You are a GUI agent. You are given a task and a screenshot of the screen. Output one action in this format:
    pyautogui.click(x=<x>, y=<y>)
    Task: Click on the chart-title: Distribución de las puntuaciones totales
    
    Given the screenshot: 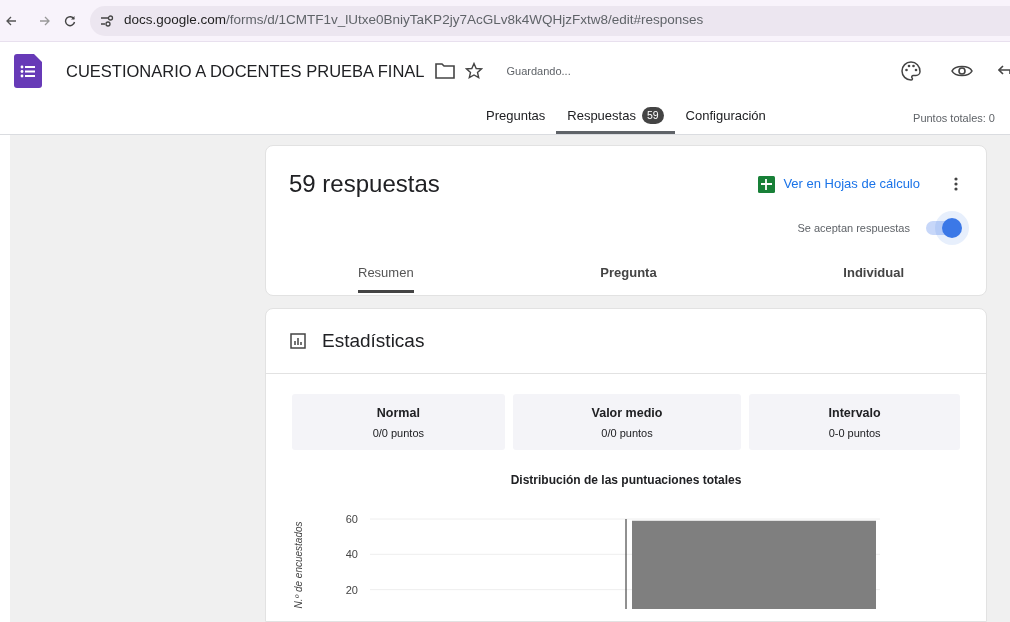 What is the action you would take?
    pyautogui.click(x=626, y=481)
    